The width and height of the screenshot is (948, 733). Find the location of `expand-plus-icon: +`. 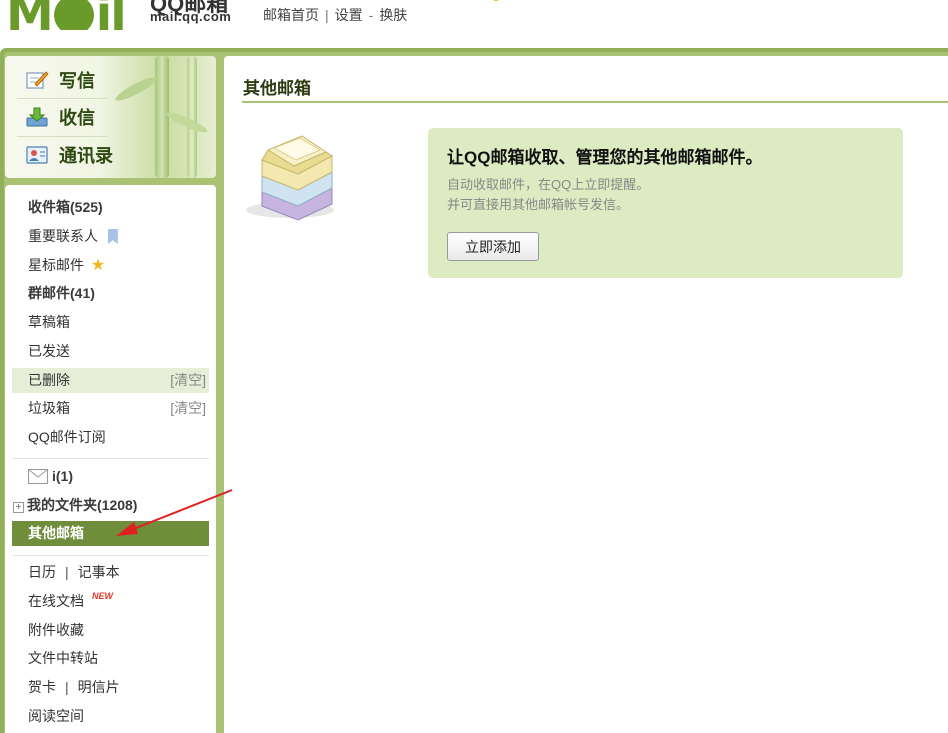

expand-plus-icon: + is located at coordinates (18, 507).